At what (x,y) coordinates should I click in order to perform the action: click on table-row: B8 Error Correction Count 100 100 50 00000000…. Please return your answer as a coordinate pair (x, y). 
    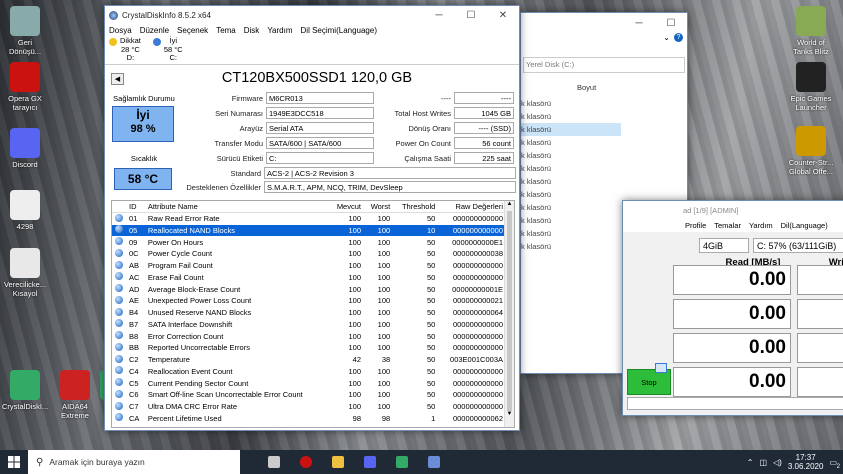
    Looking at the image, I should click on (309, 336).